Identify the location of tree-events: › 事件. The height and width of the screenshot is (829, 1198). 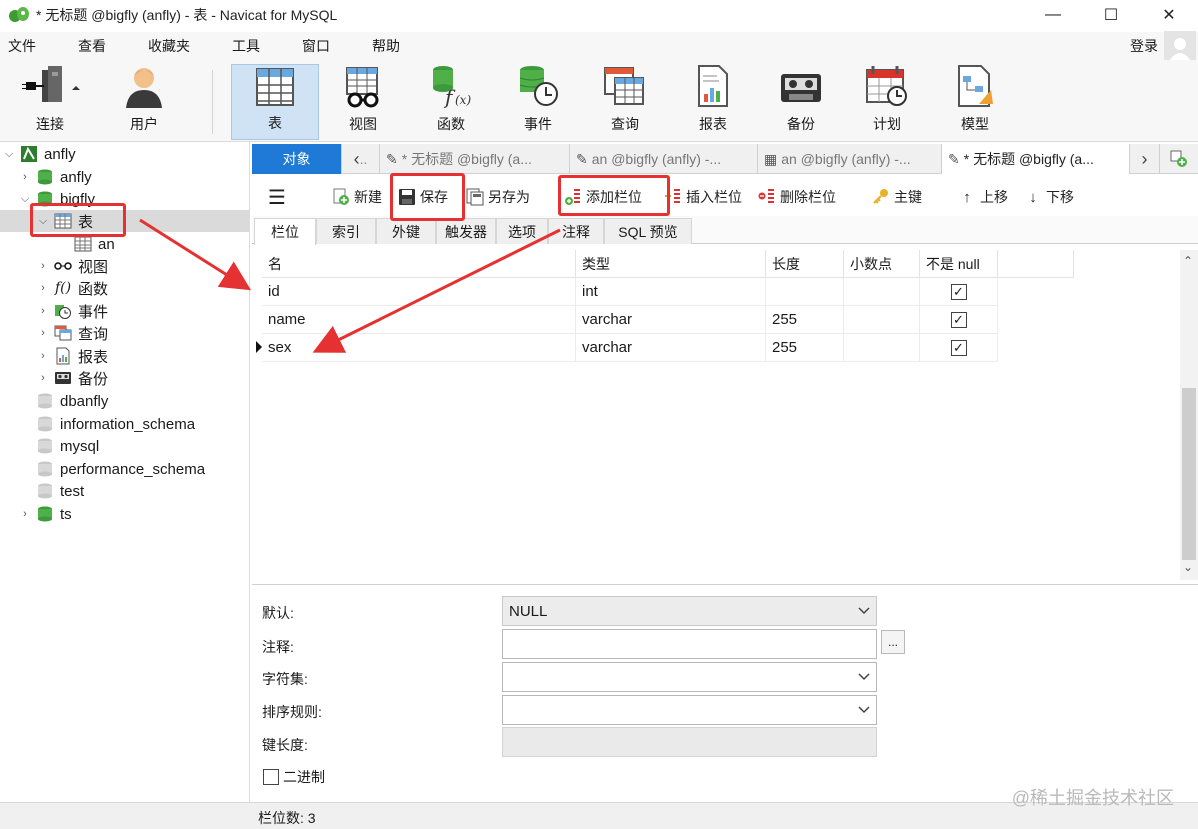
(125, 311).